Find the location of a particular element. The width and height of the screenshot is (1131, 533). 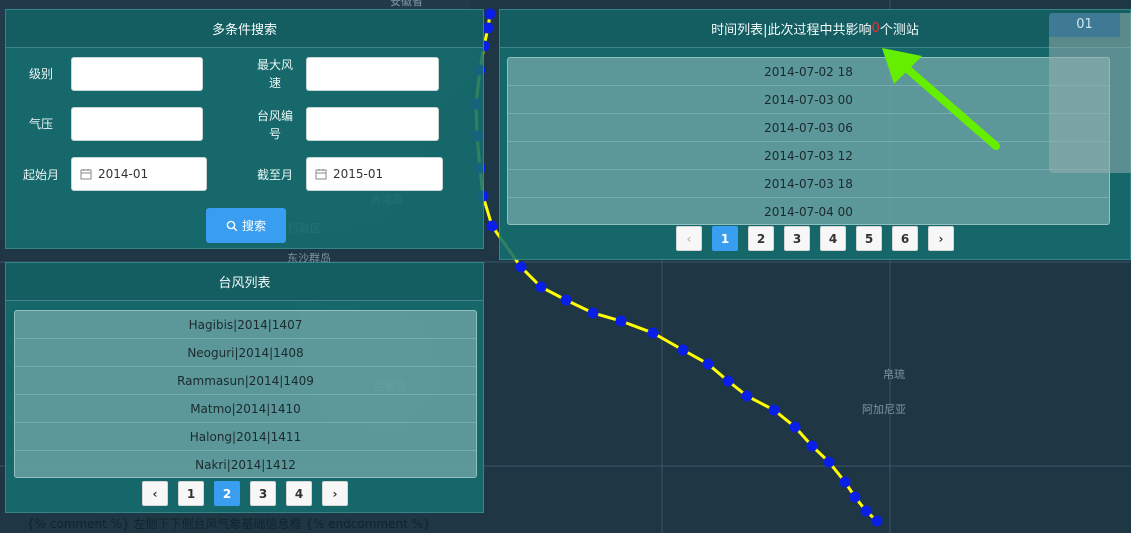

time-list-item: 2014-07-03 12 is located at coordinates (808, 156).